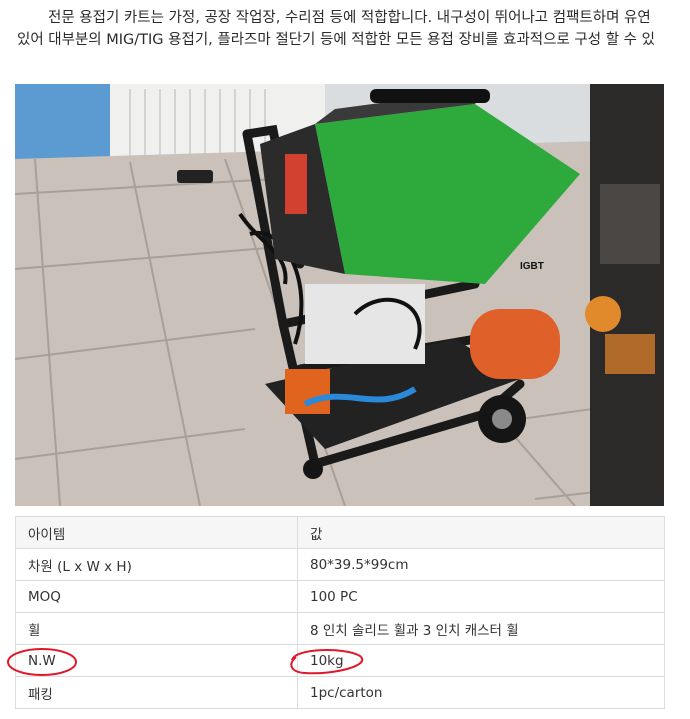 The width and height of the screenshot is (690, 719). I want to click on cart-manual-box, so click(365, 324).